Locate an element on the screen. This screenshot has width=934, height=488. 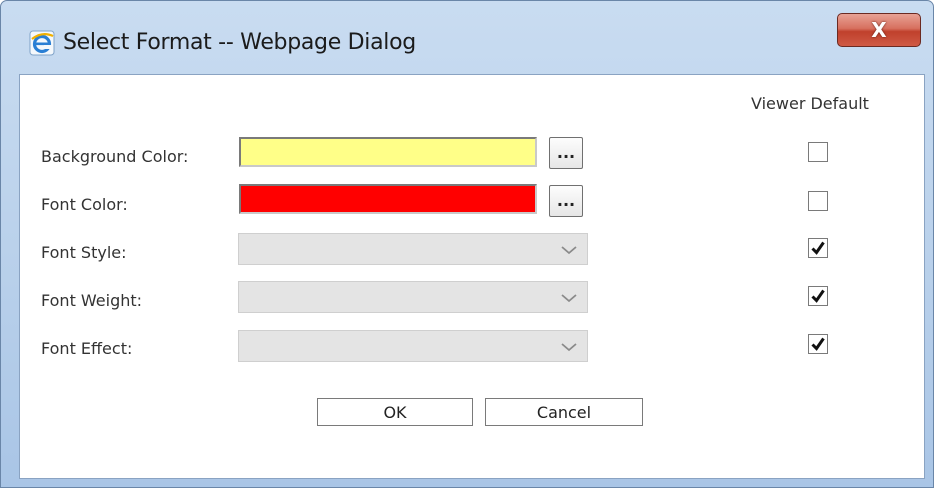
window-title: Select Format -- Webpage Dialog is located at coordinates (239, 42).